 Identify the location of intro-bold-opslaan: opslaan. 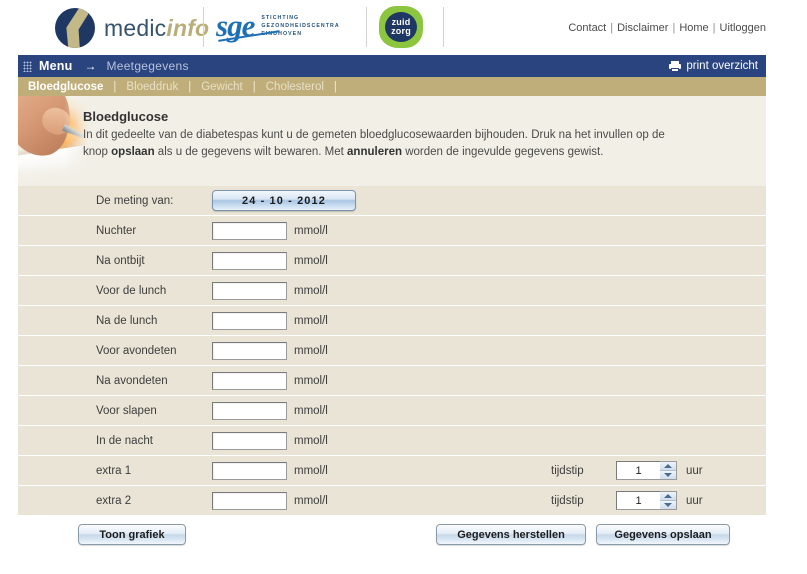
(133, 151).